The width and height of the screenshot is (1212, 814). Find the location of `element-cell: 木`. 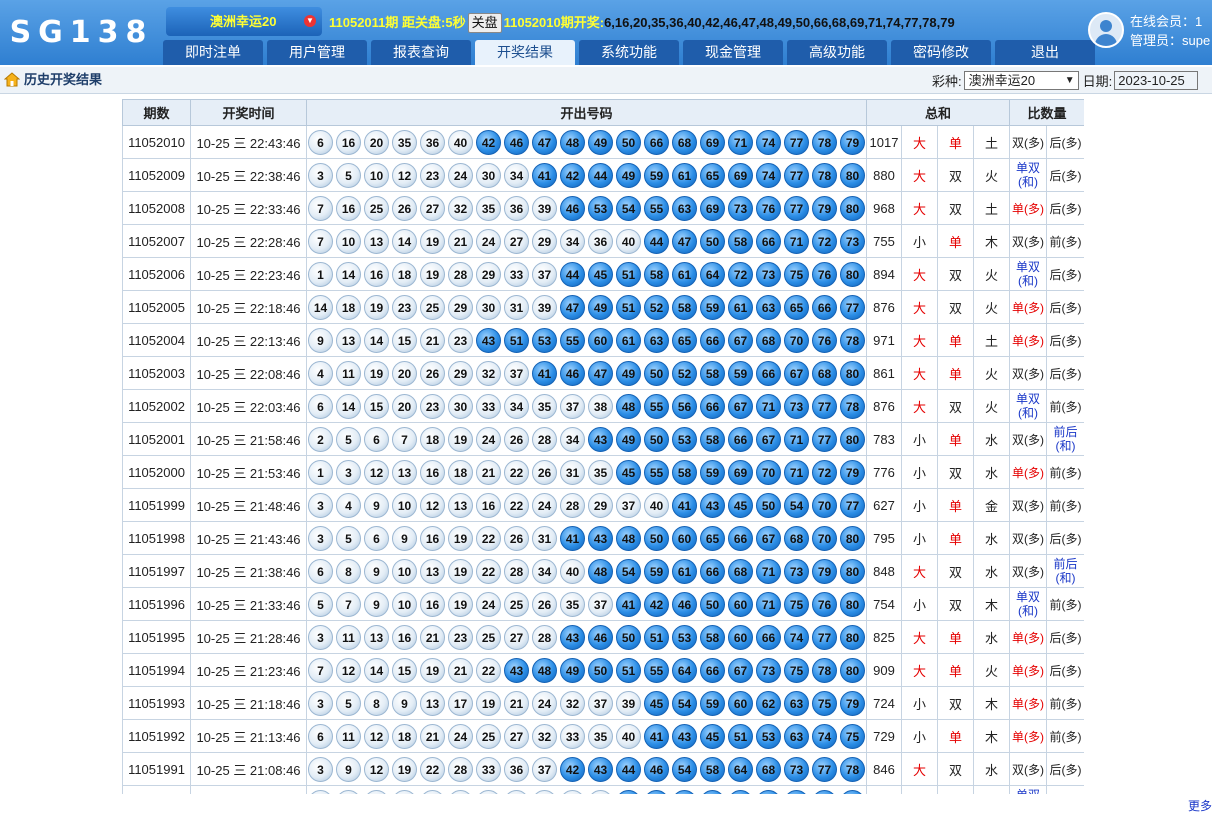

element-cell: 木 is located at coordinates (991, 736).